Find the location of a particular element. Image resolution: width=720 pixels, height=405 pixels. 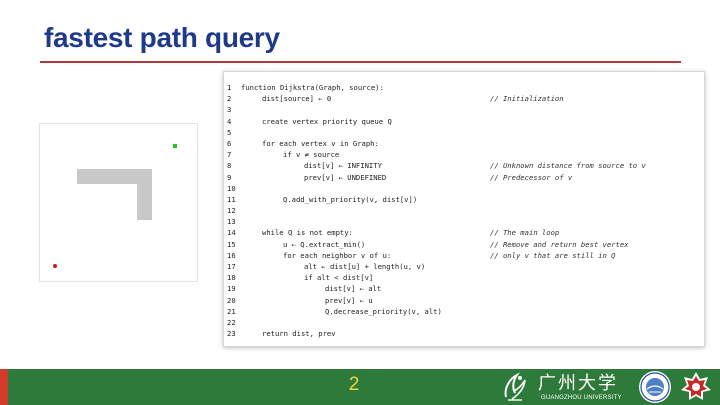

code-line: 14 while Q is not empty: // The main loop is located at coordinates (464, 232).